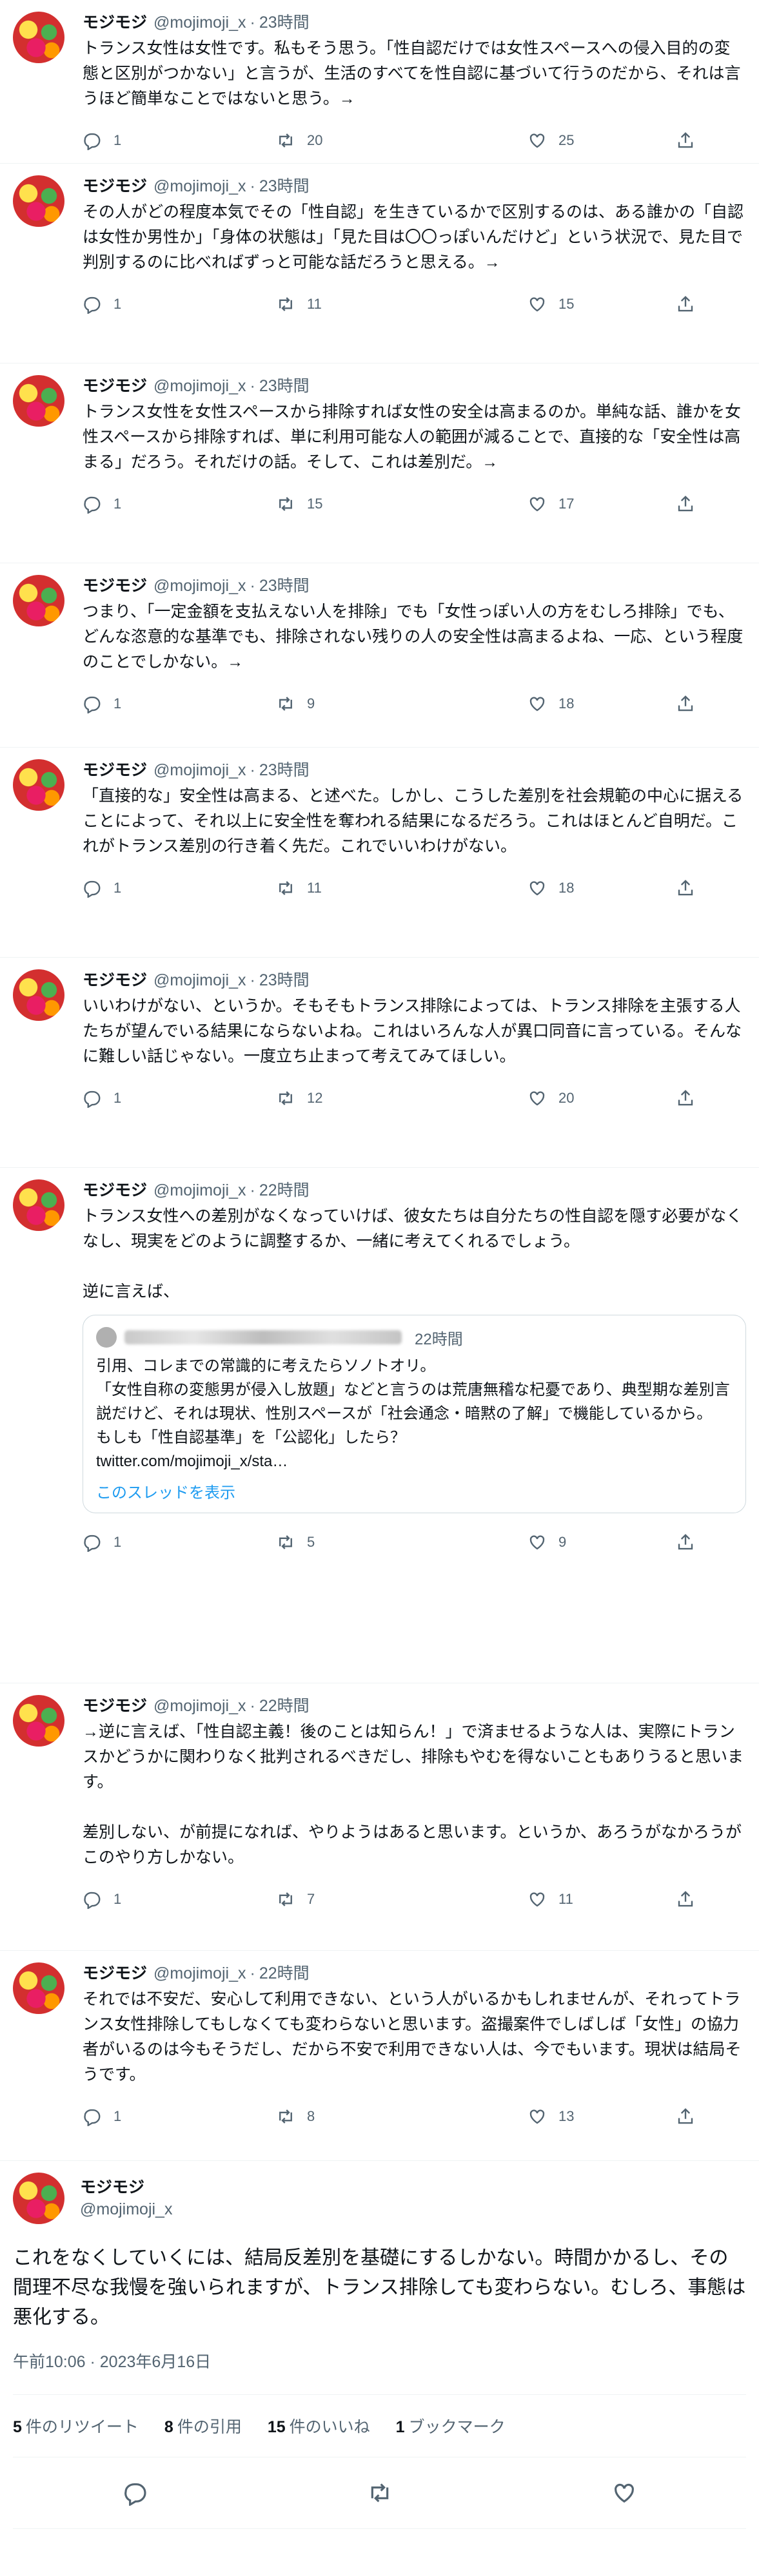 This screenshot has width=759, height=2576. I want to click on heart-icon, so click(624, 2493).